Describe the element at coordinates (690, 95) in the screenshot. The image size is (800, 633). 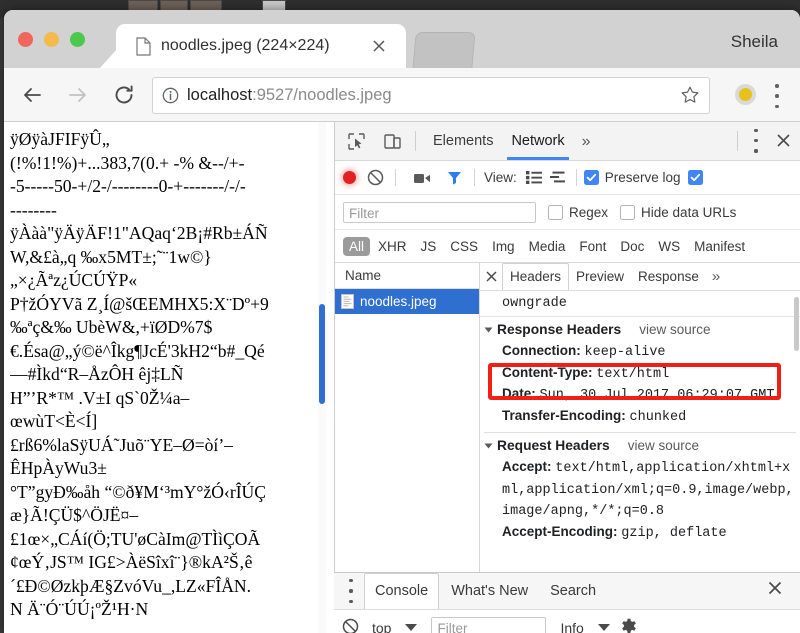
I see `bookmark-star-icon` at that location.